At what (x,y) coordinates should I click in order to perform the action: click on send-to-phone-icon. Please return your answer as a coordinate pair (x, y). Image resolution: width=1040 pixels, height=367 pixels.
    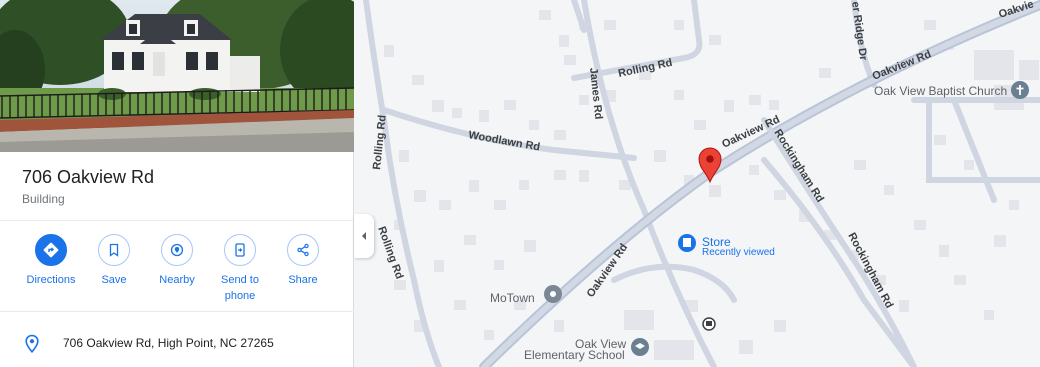
    Looking at the image, I should click on (240, 250).